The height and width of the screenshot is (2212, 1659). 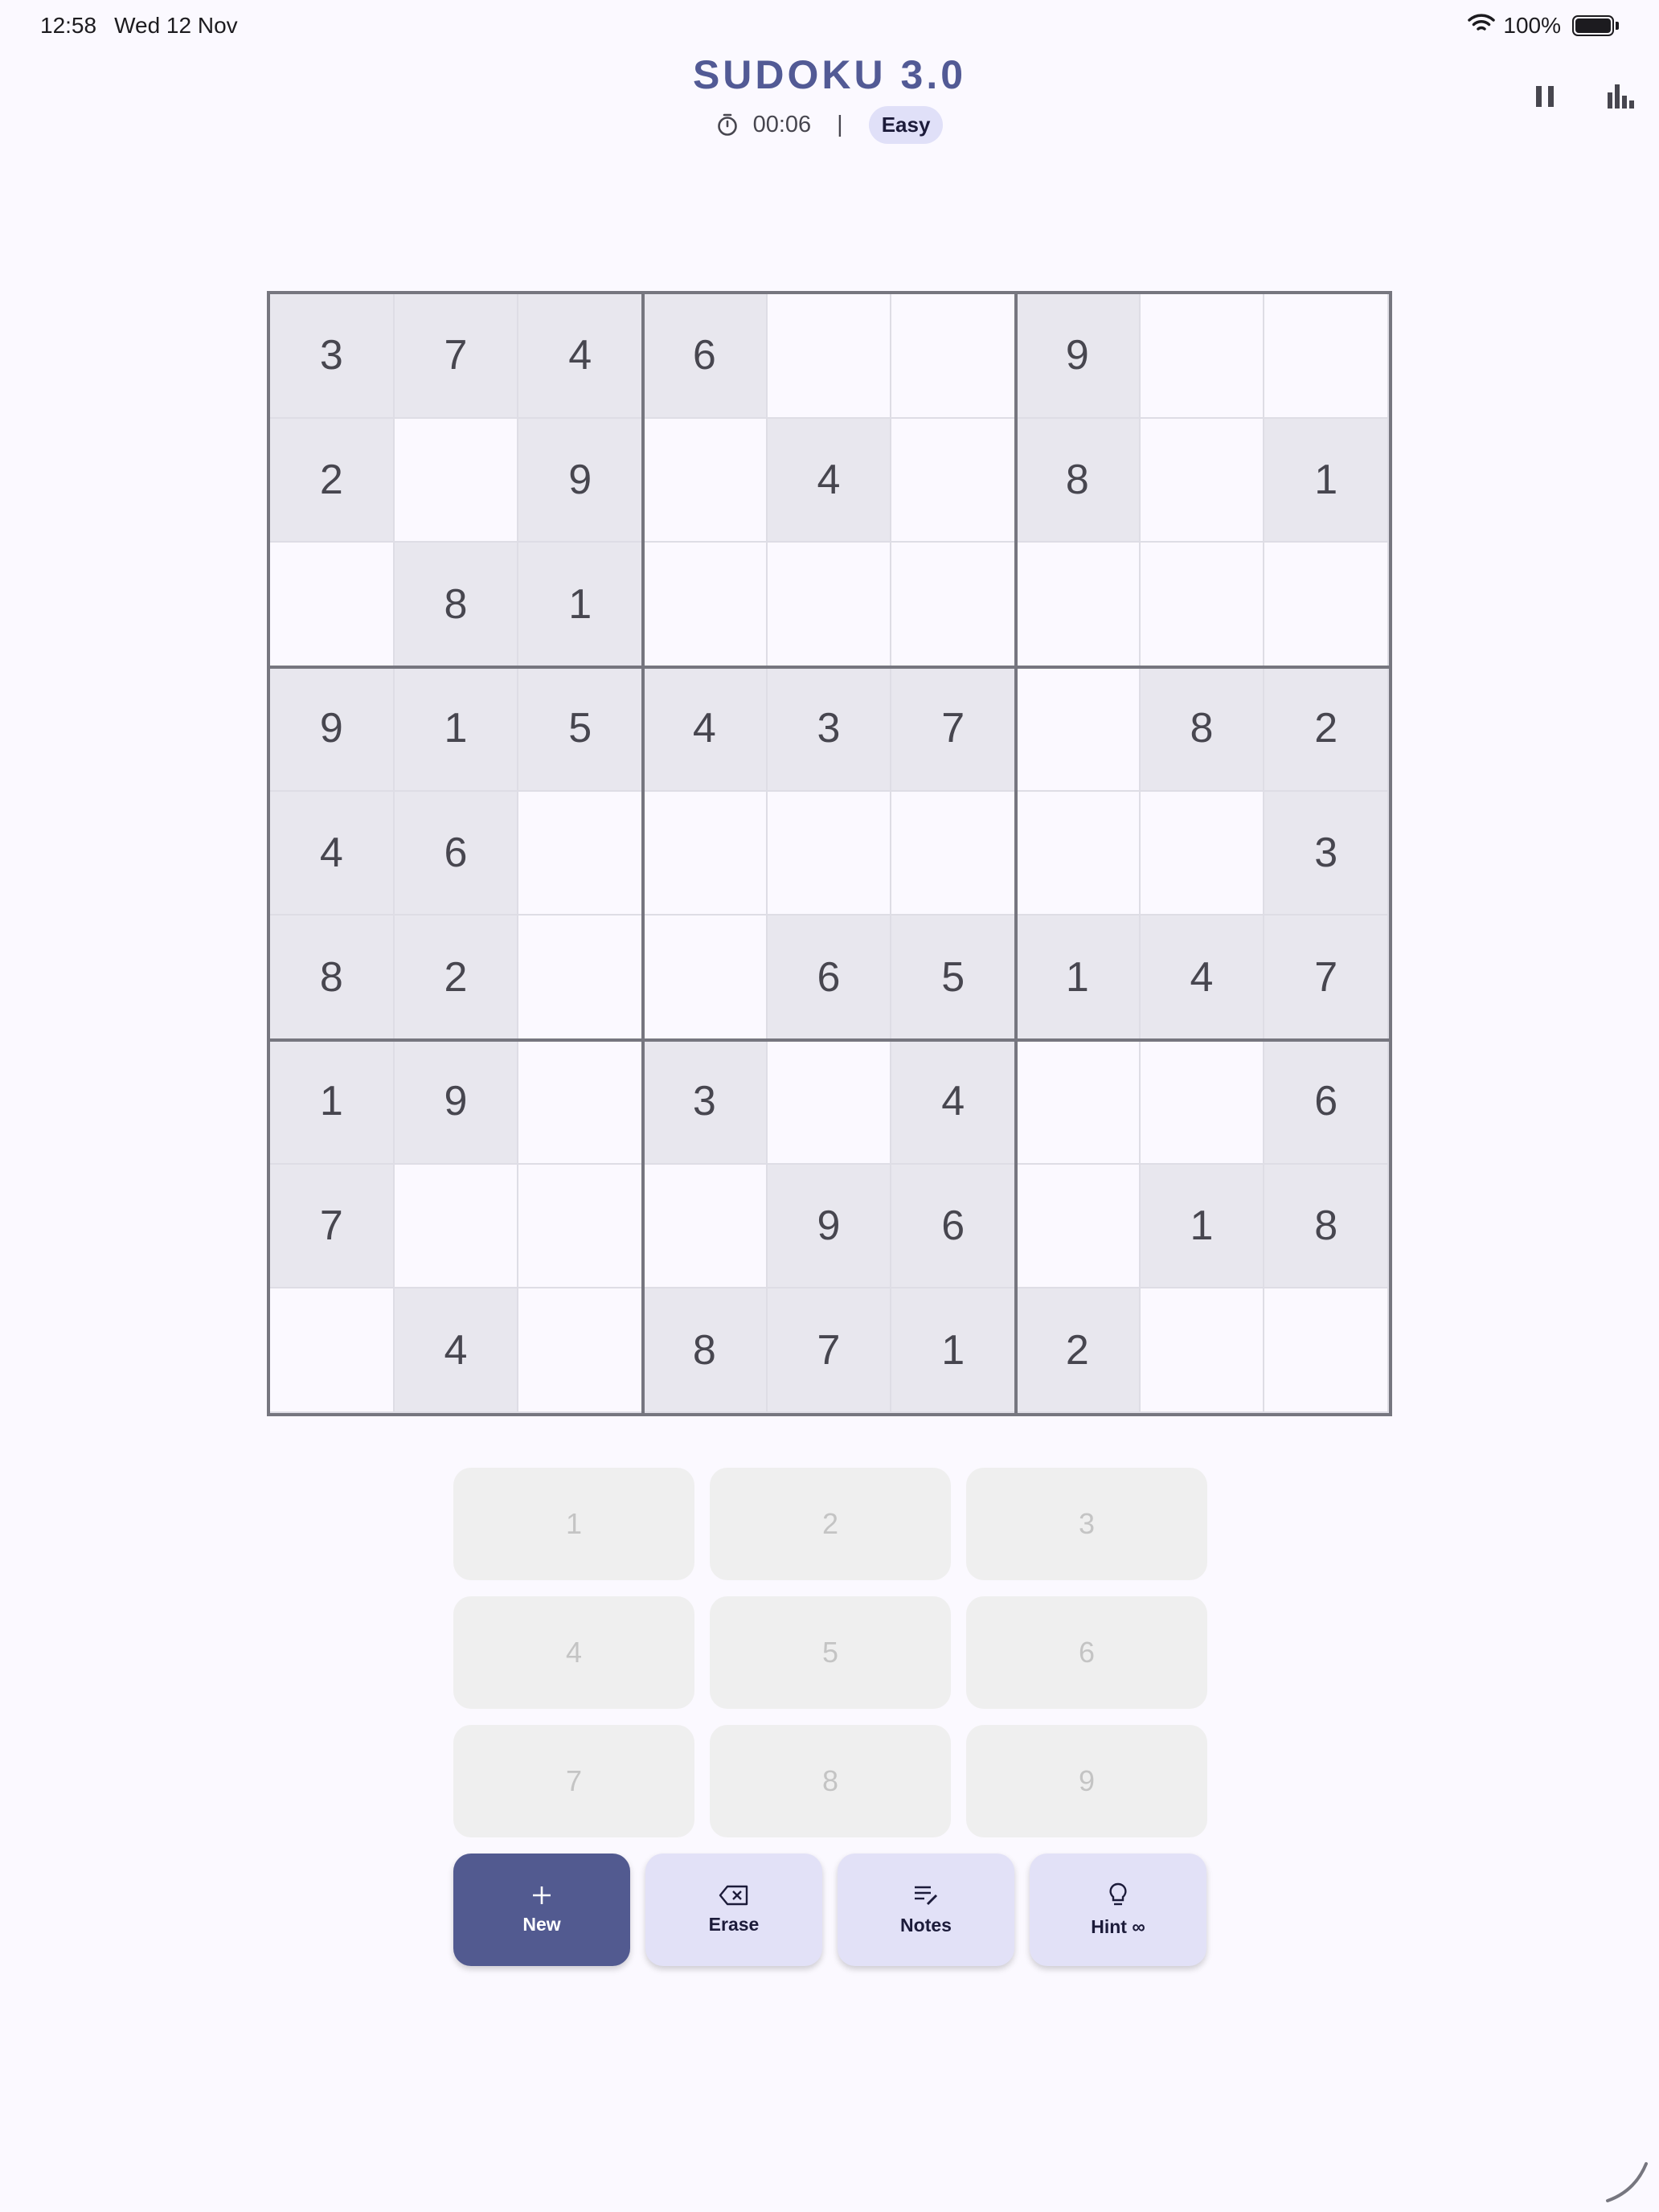 I want to click on number-key: 3, so click(x=1086, y=1524).